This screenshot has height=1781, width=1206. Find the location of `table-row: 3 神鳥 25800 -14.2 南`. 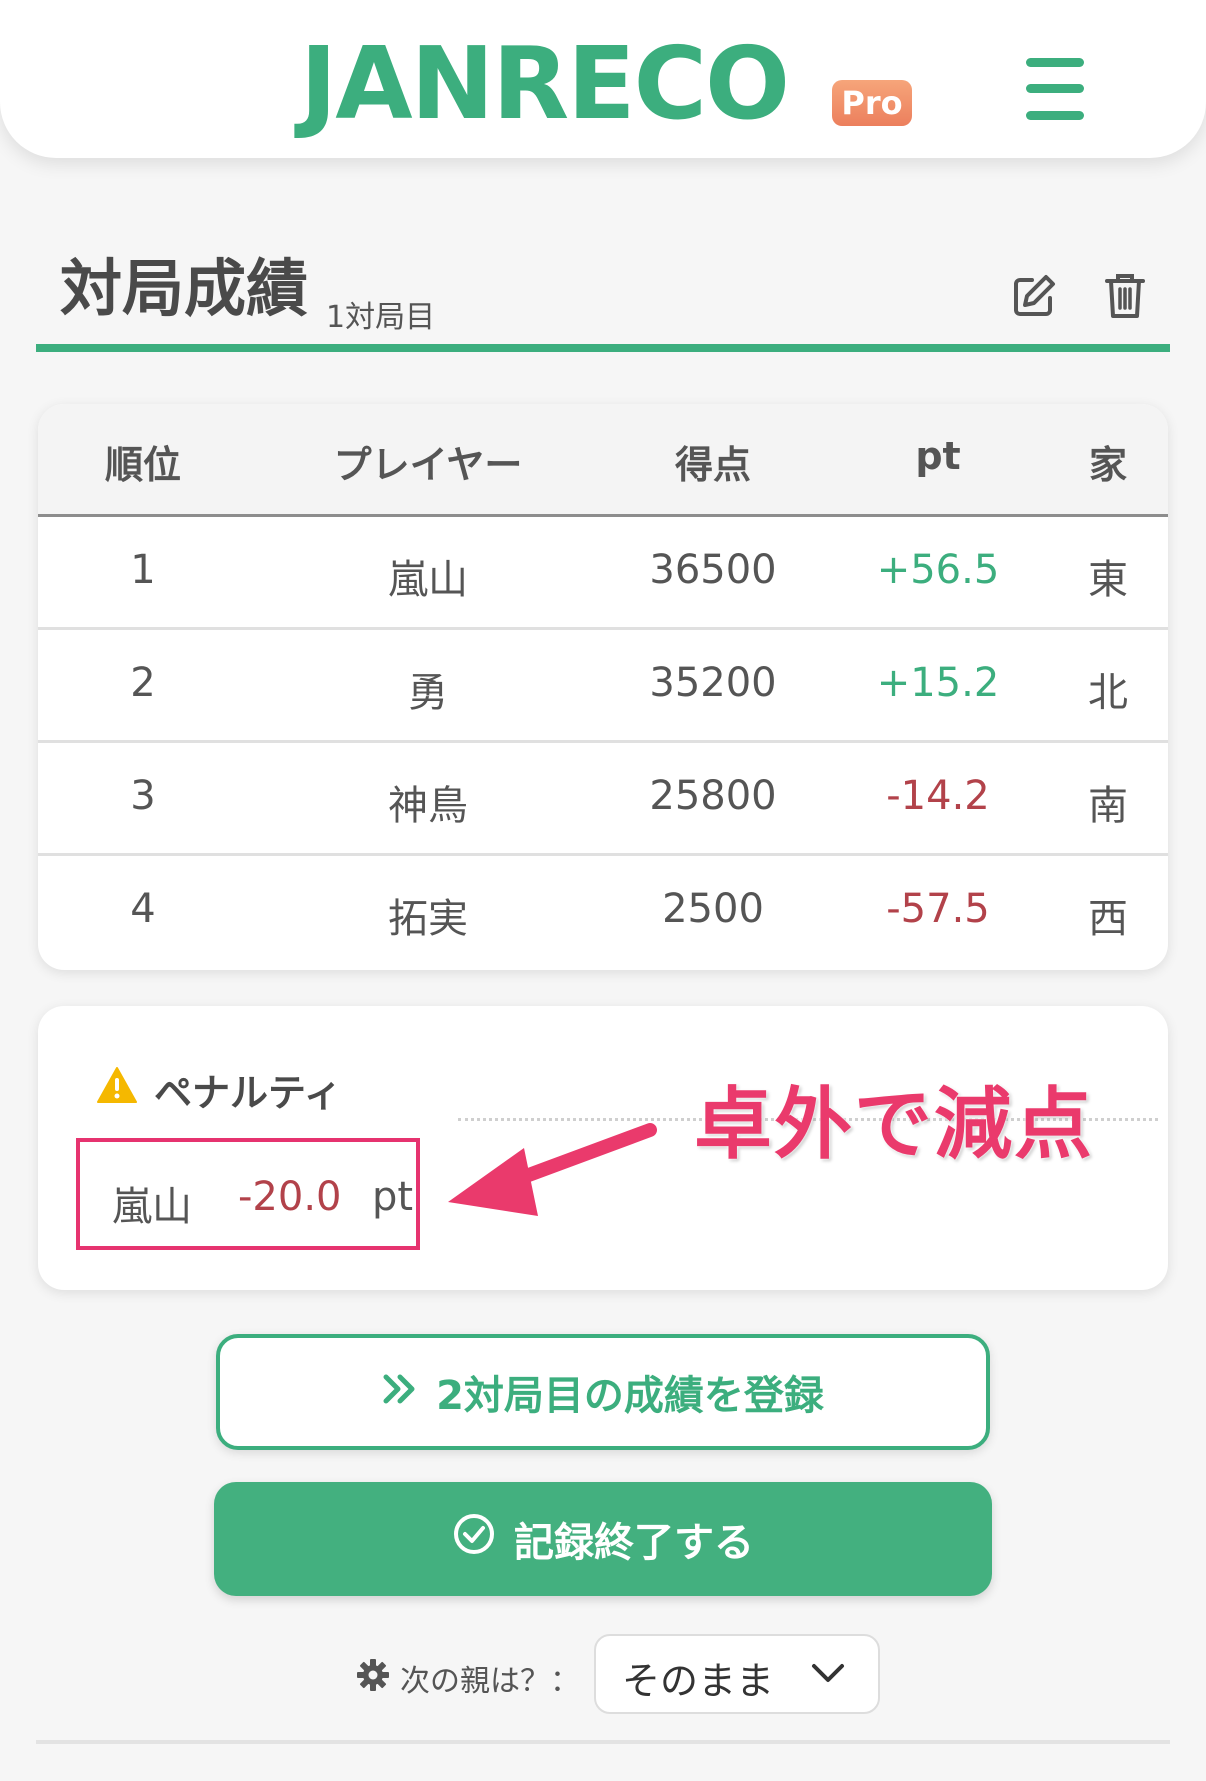

table-row: 3 神鳥 25800 -14.2 南 is located at coordinates (603, 799).